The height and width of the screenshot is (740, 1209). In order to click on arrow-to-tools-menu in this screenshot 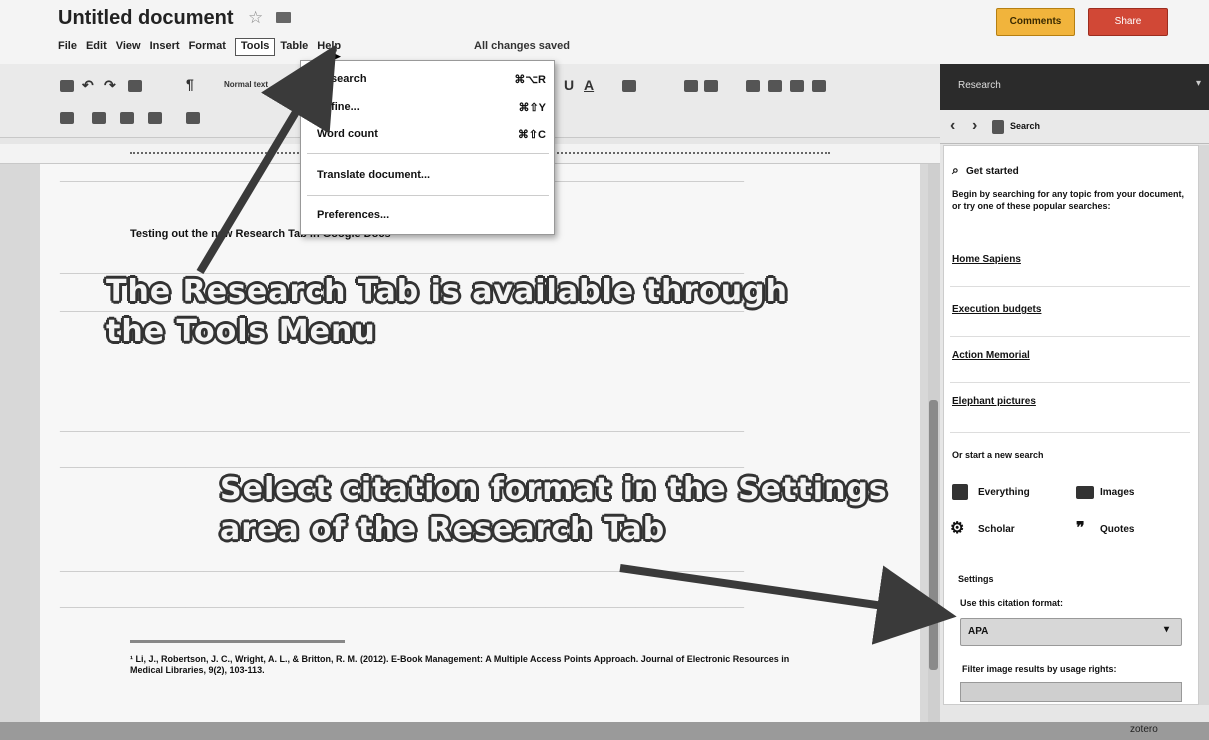, I will do `click(266, 159)`.